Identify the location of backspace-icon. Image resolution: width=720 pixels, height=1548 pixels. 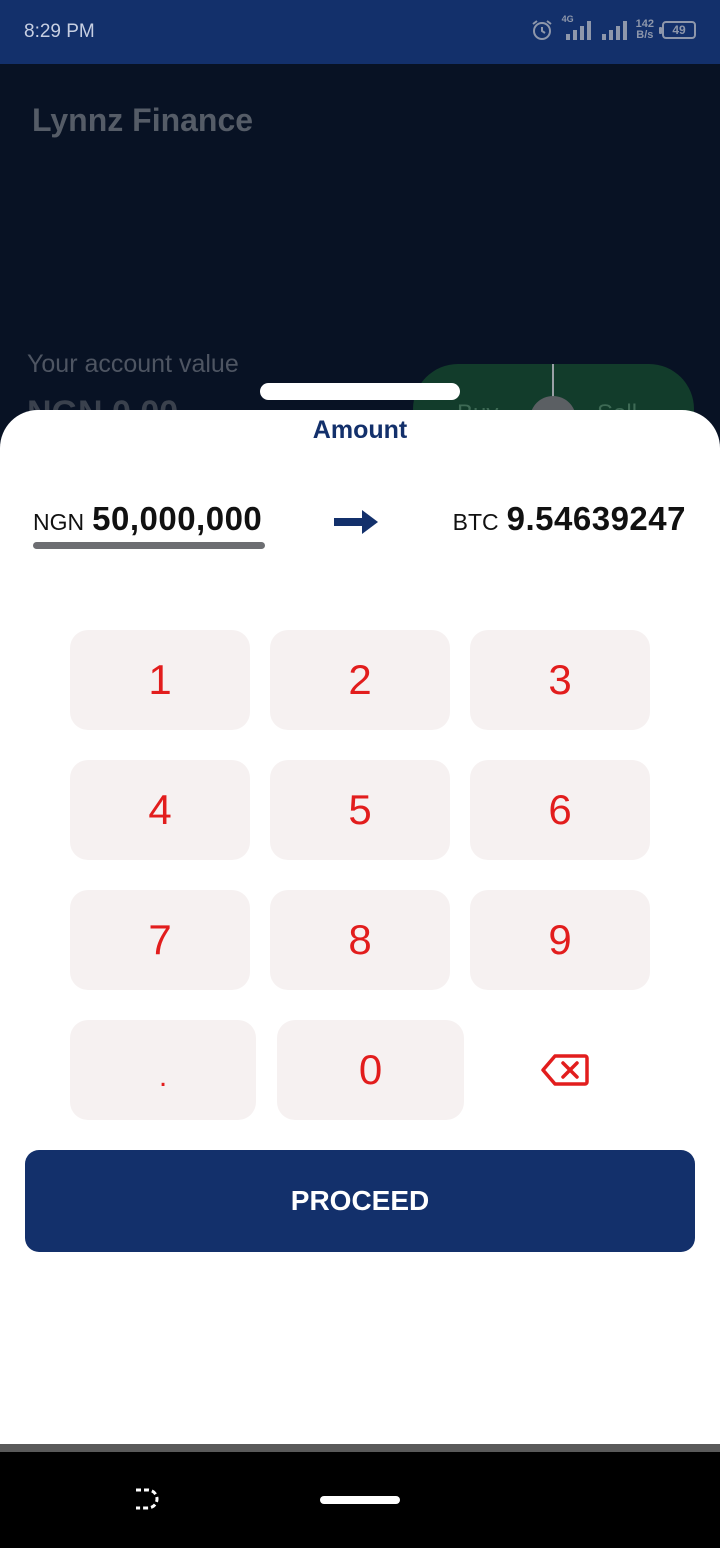
(565, 1072).